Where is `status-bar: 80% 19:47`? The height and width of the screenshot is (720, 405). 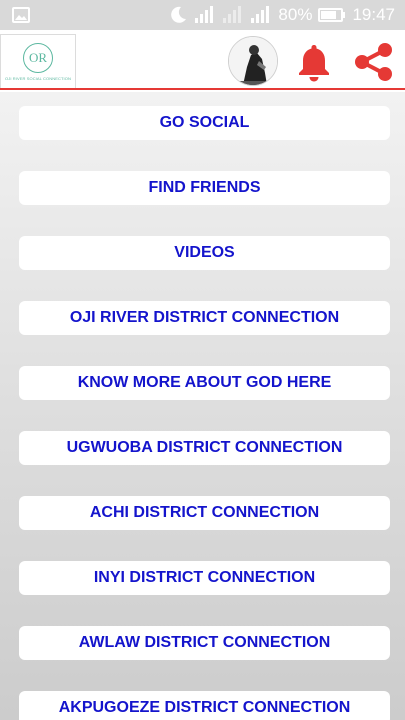 status-bar: 80% 19:47 is located at coordinates (202, 15).